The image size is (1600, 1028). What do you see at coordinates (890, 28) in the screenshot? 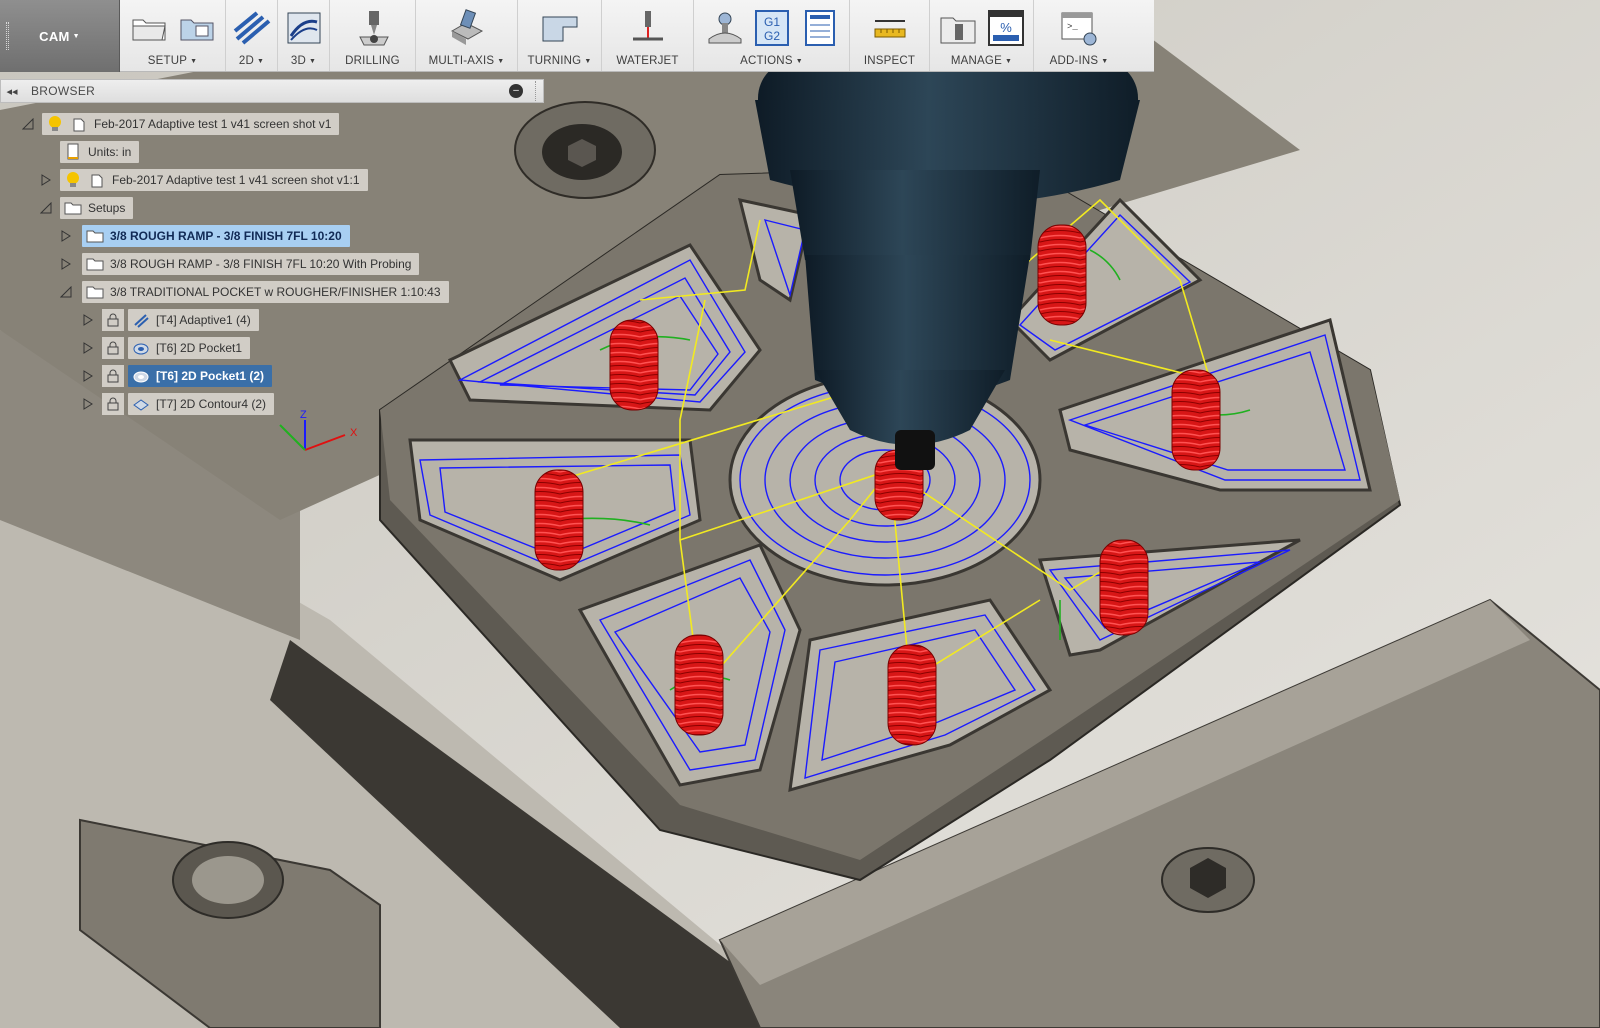
I see `measure-icon` at bounding box center [890, 28].